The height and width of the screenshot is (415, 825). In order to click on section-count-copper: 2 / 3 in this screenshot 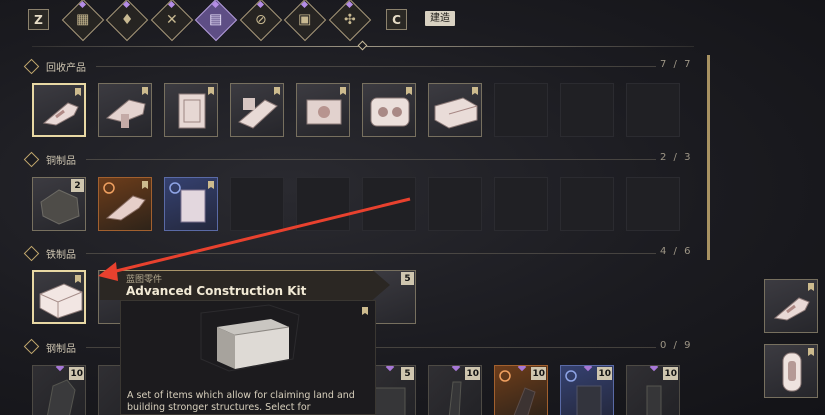, I will do `click(676, 157)`.